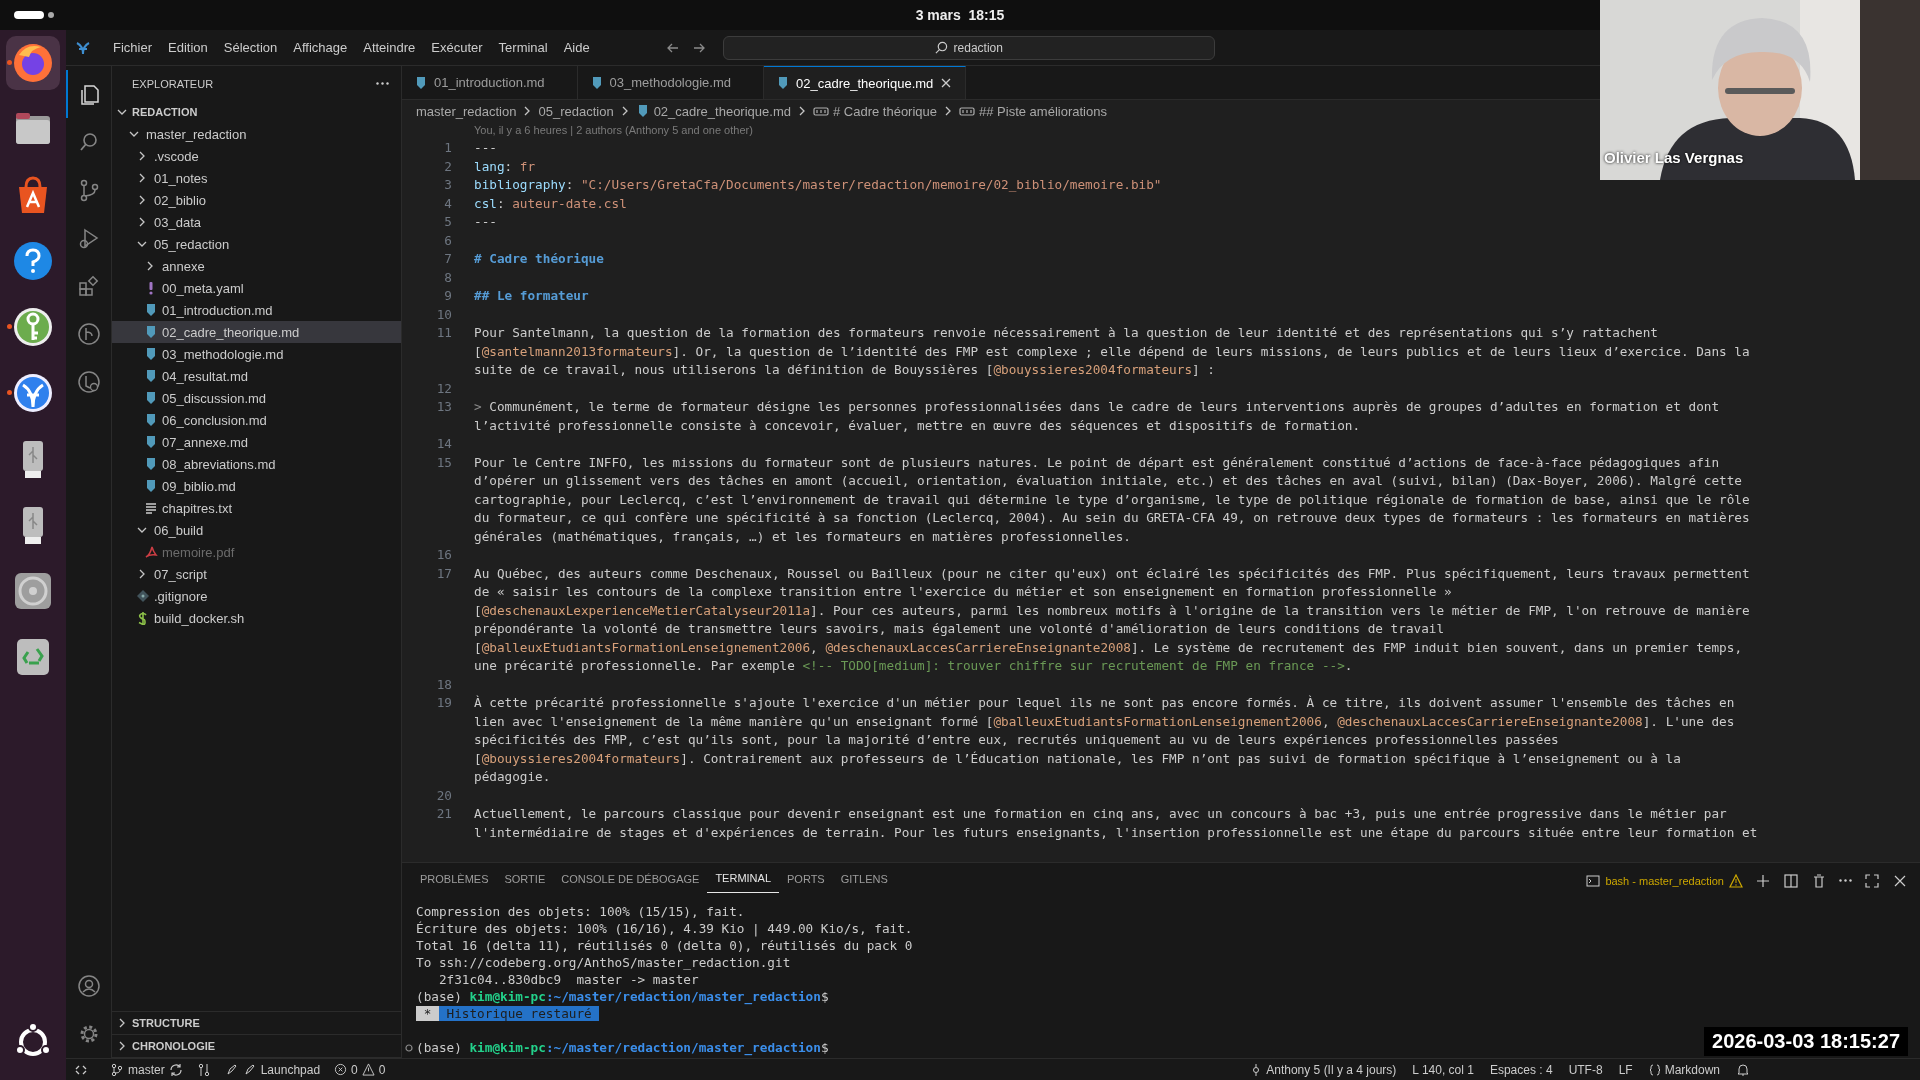 The height and width of the screenshot is (1080, 1920). Describe the element at coordinates (576, 111) in the screenshot. I see `breadcrumb-item: 05_redaction` at that location.